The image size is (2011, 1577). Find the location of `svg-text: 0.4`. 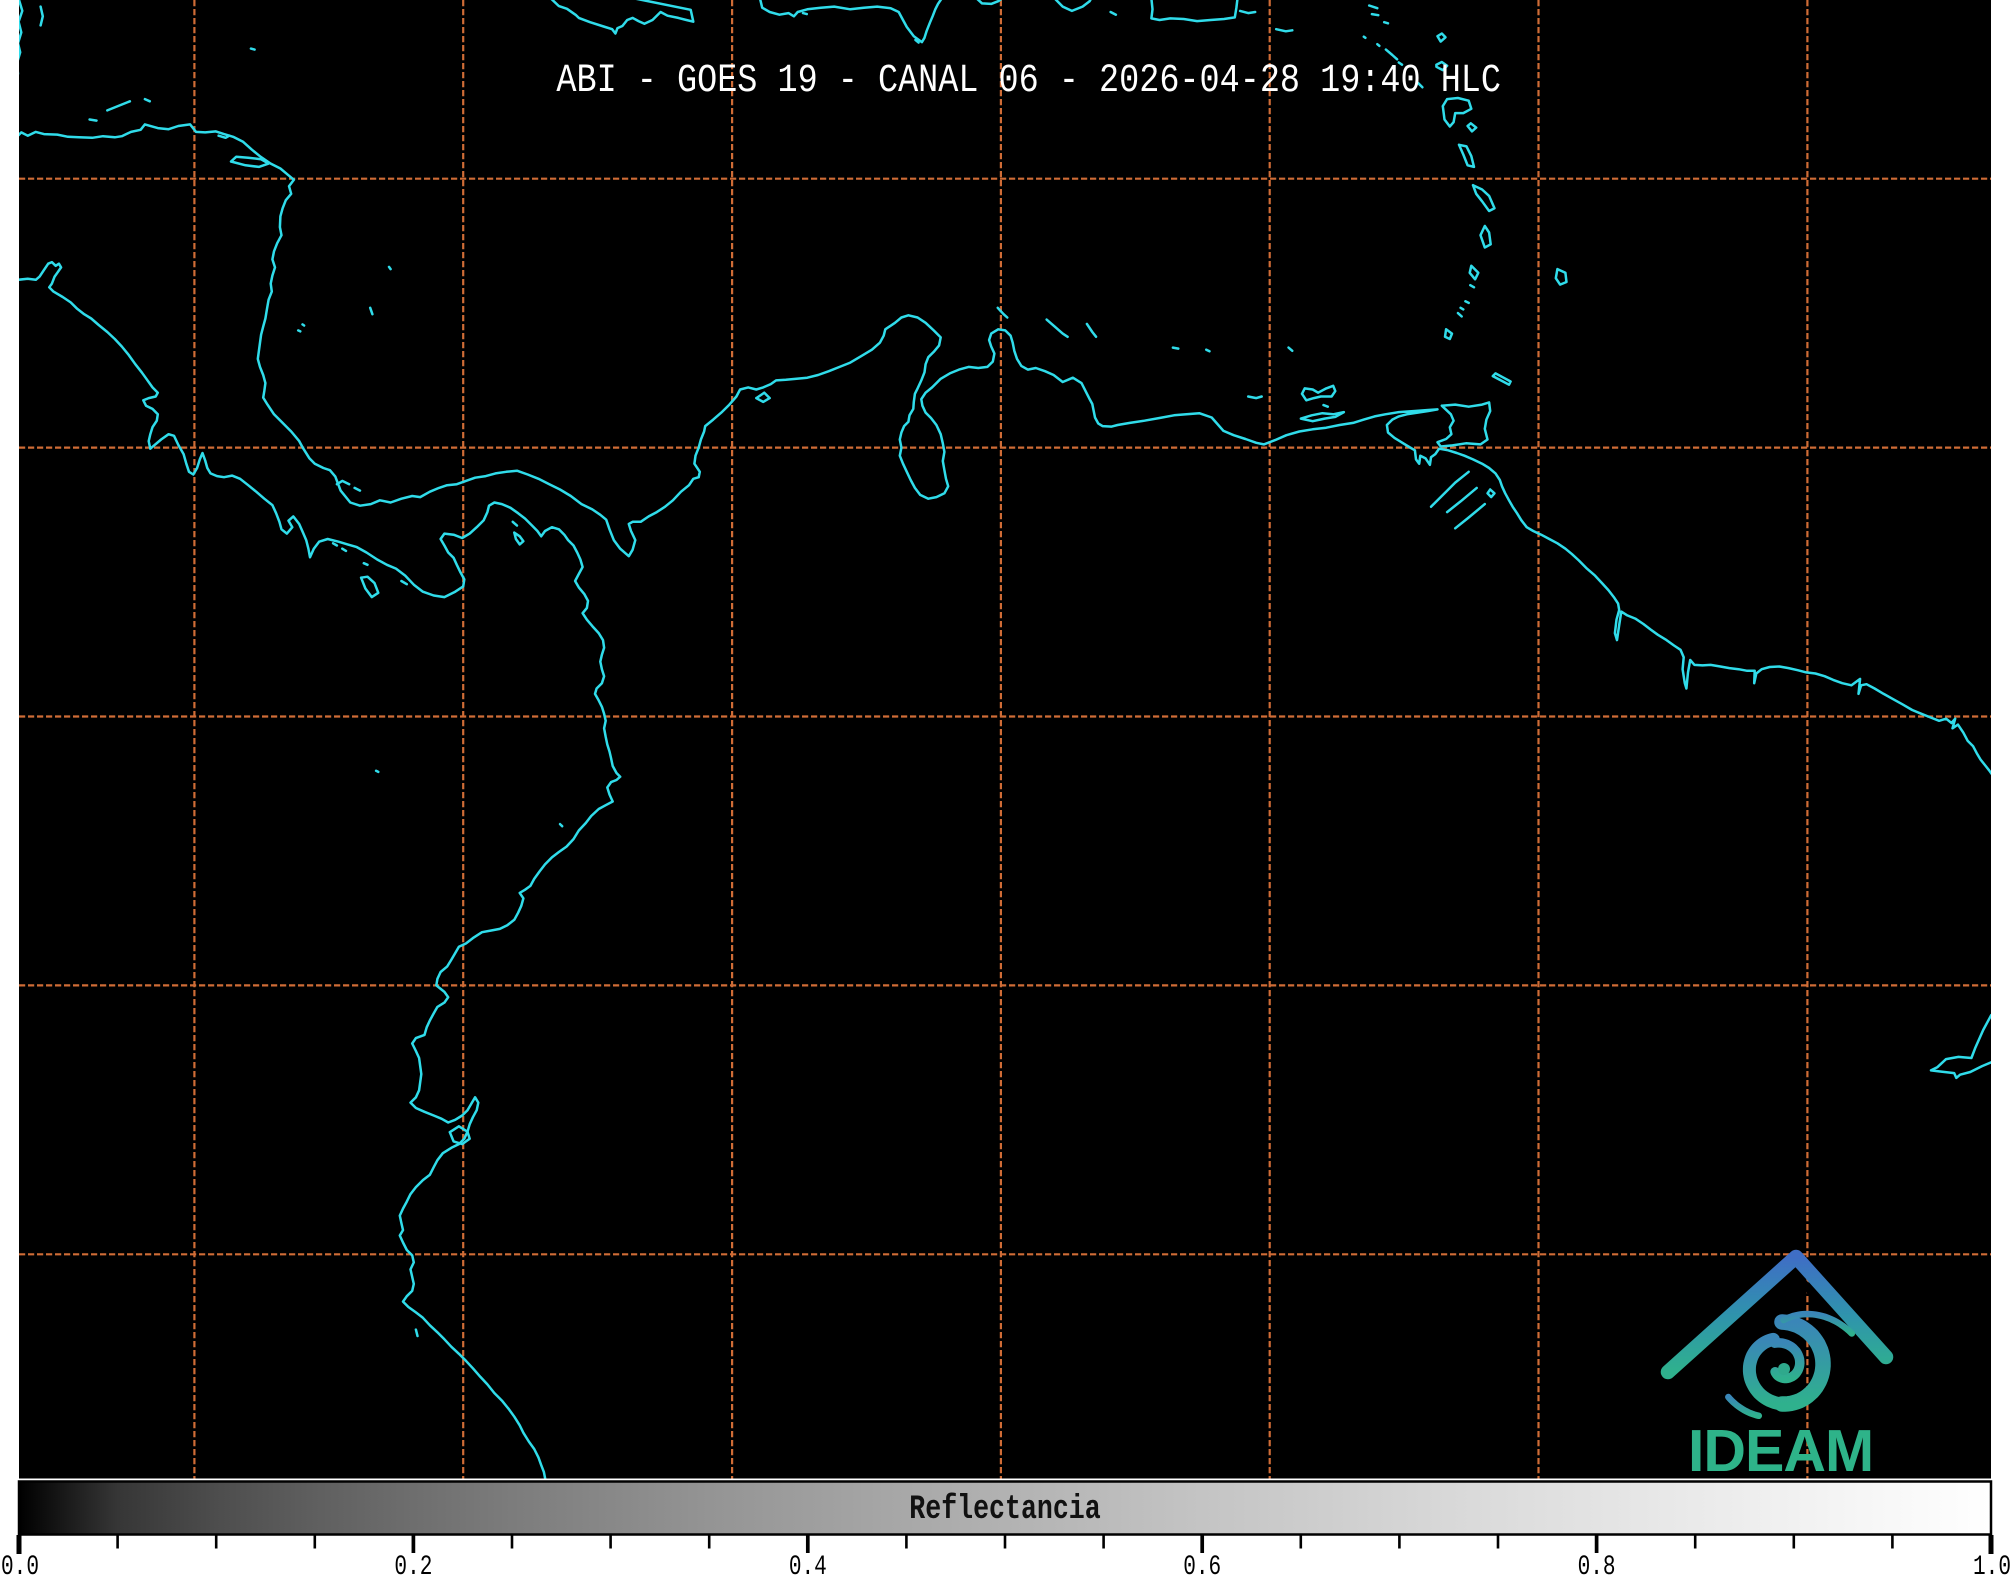

svg-text: 0.4 is located at coordinates (808, 1564).